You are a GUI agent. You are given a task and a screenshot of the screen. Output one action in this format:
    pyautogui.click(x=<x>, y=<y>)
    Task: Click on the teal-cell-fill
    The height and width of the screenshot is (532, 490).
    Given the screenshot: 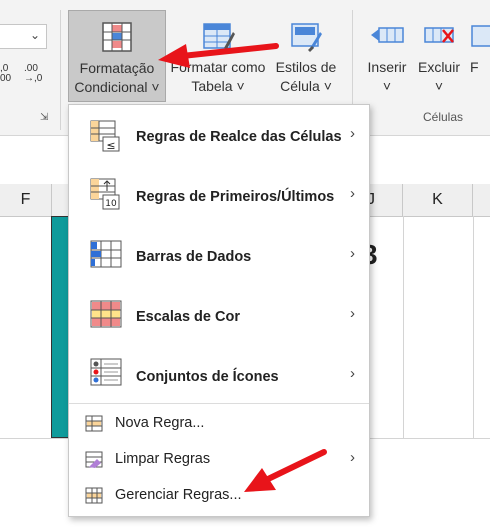 What is the action you would take?
    pyautogui.click(x=60, y=327)
    